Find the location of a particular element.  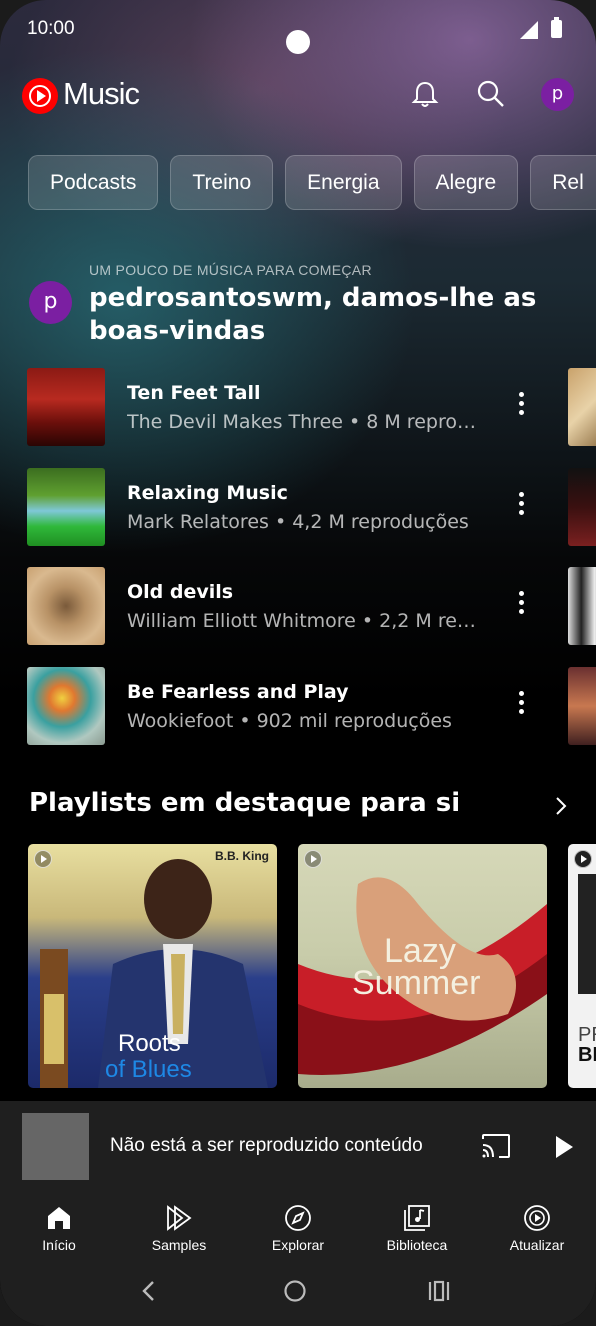

now-playing-art is located at coordinates (55, 1146).